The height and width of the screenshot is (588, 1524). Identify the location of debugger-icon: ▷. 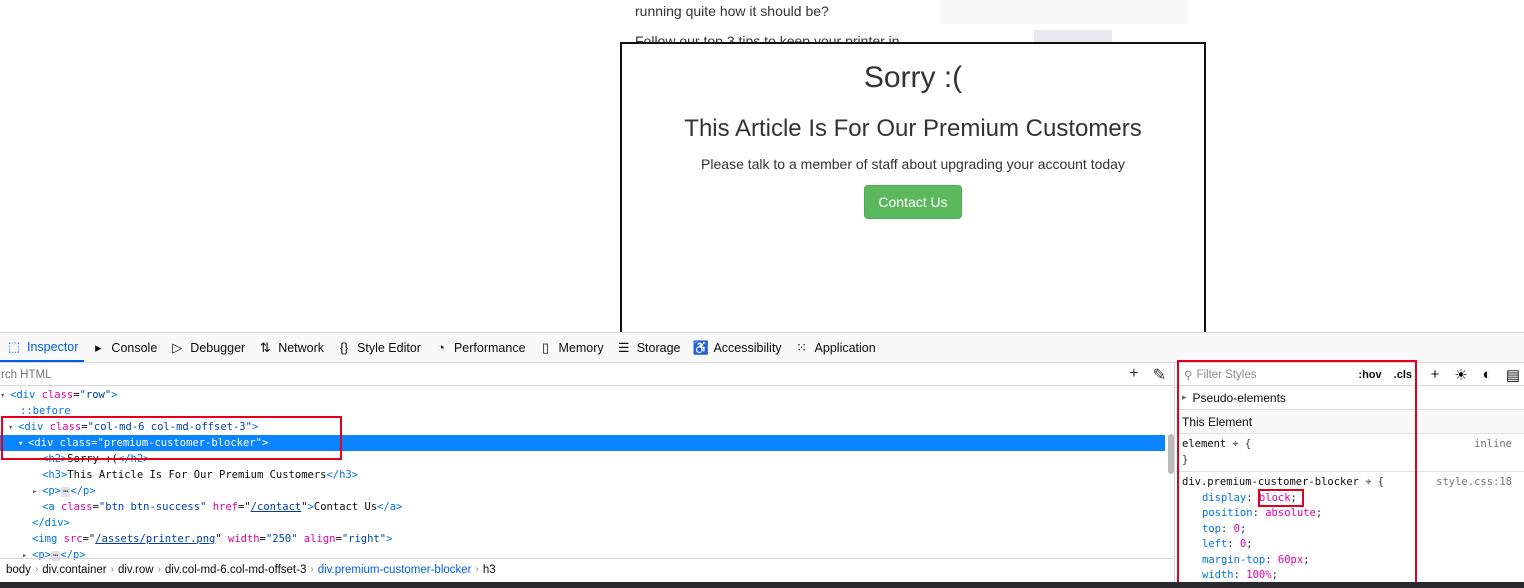
(177, 347).